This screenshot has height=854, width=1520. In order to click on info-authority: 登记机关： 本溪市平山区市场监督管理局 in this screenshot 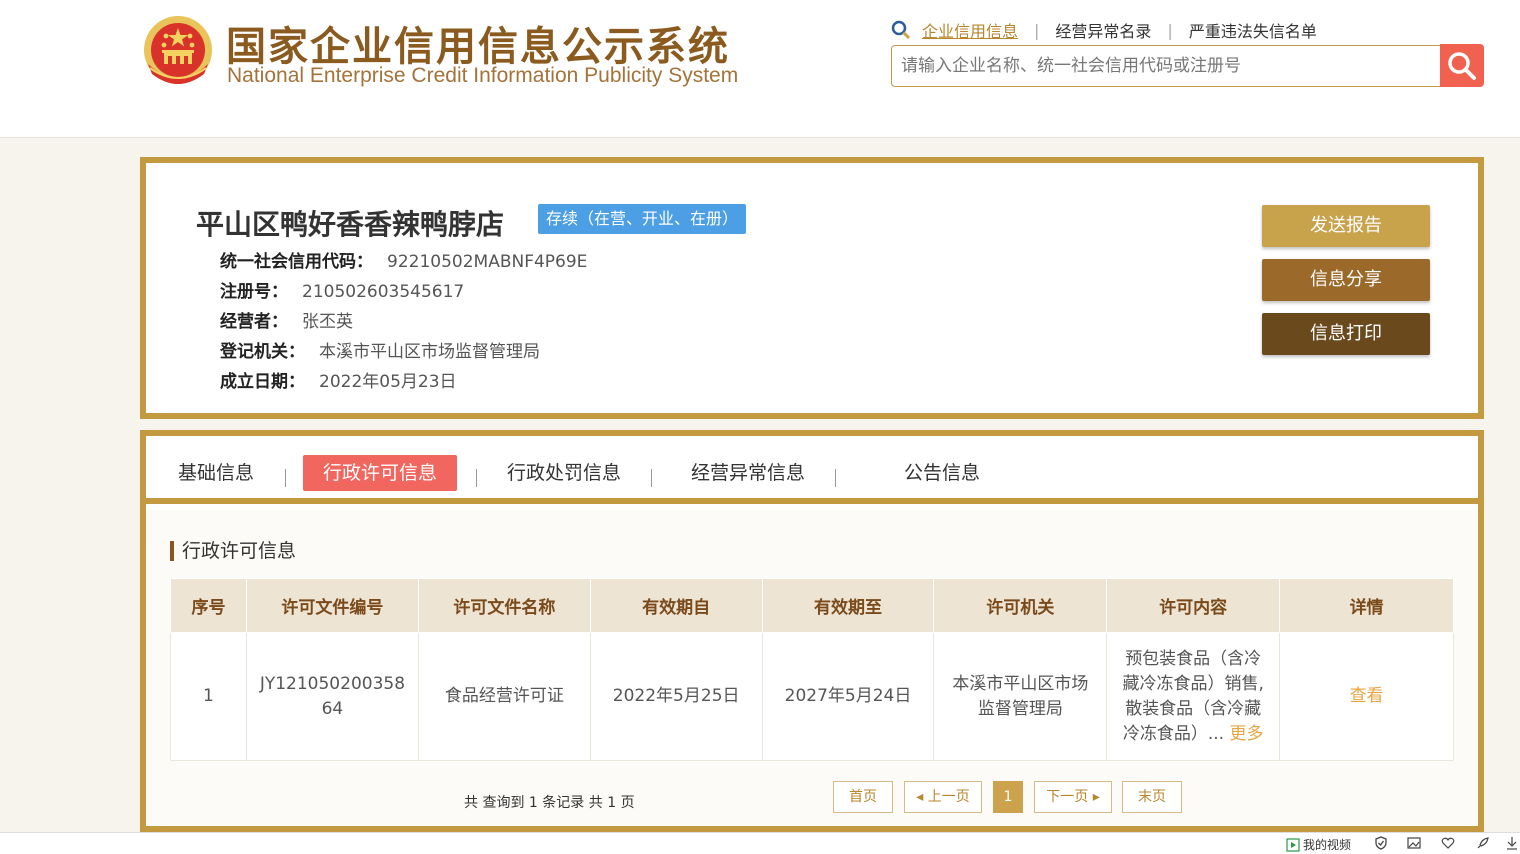, I will do `click(380, 349)`.